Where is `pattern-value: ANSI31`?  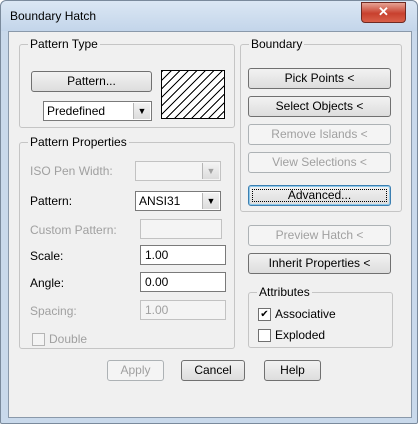 pattern-value: ANSI31 is located at coordinates (160, 201).